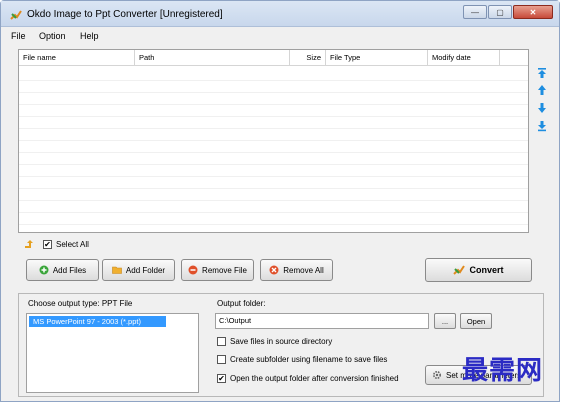 Image resolution: width=576 pixels, height=402 pixels. I want to click on move-up-icon, so click(542, 90).